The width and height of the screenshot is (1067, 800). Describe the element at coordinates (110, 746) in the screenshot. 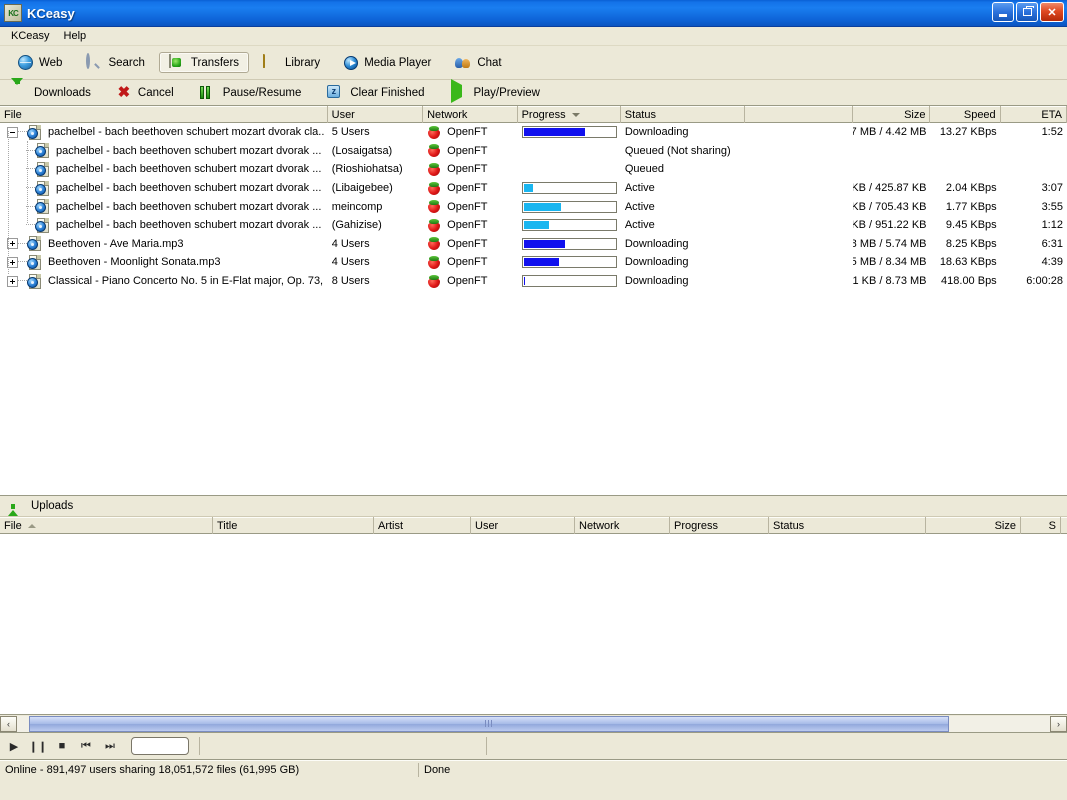

I see `next-button: ⏭` at that location.